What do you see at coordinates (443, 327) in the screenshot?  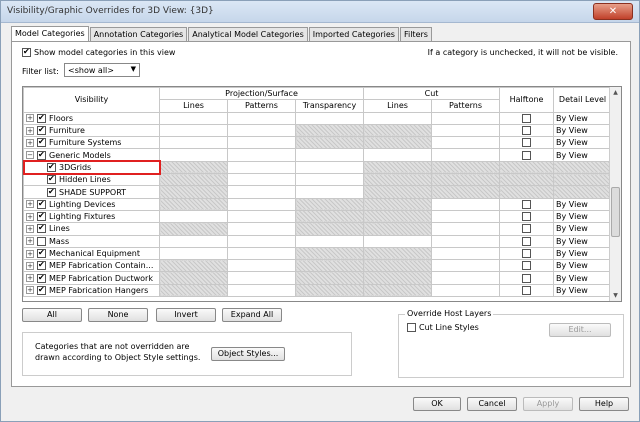 I see `cut-line-styles-option: Cut Line Styles` at bounding box center [443, 327].